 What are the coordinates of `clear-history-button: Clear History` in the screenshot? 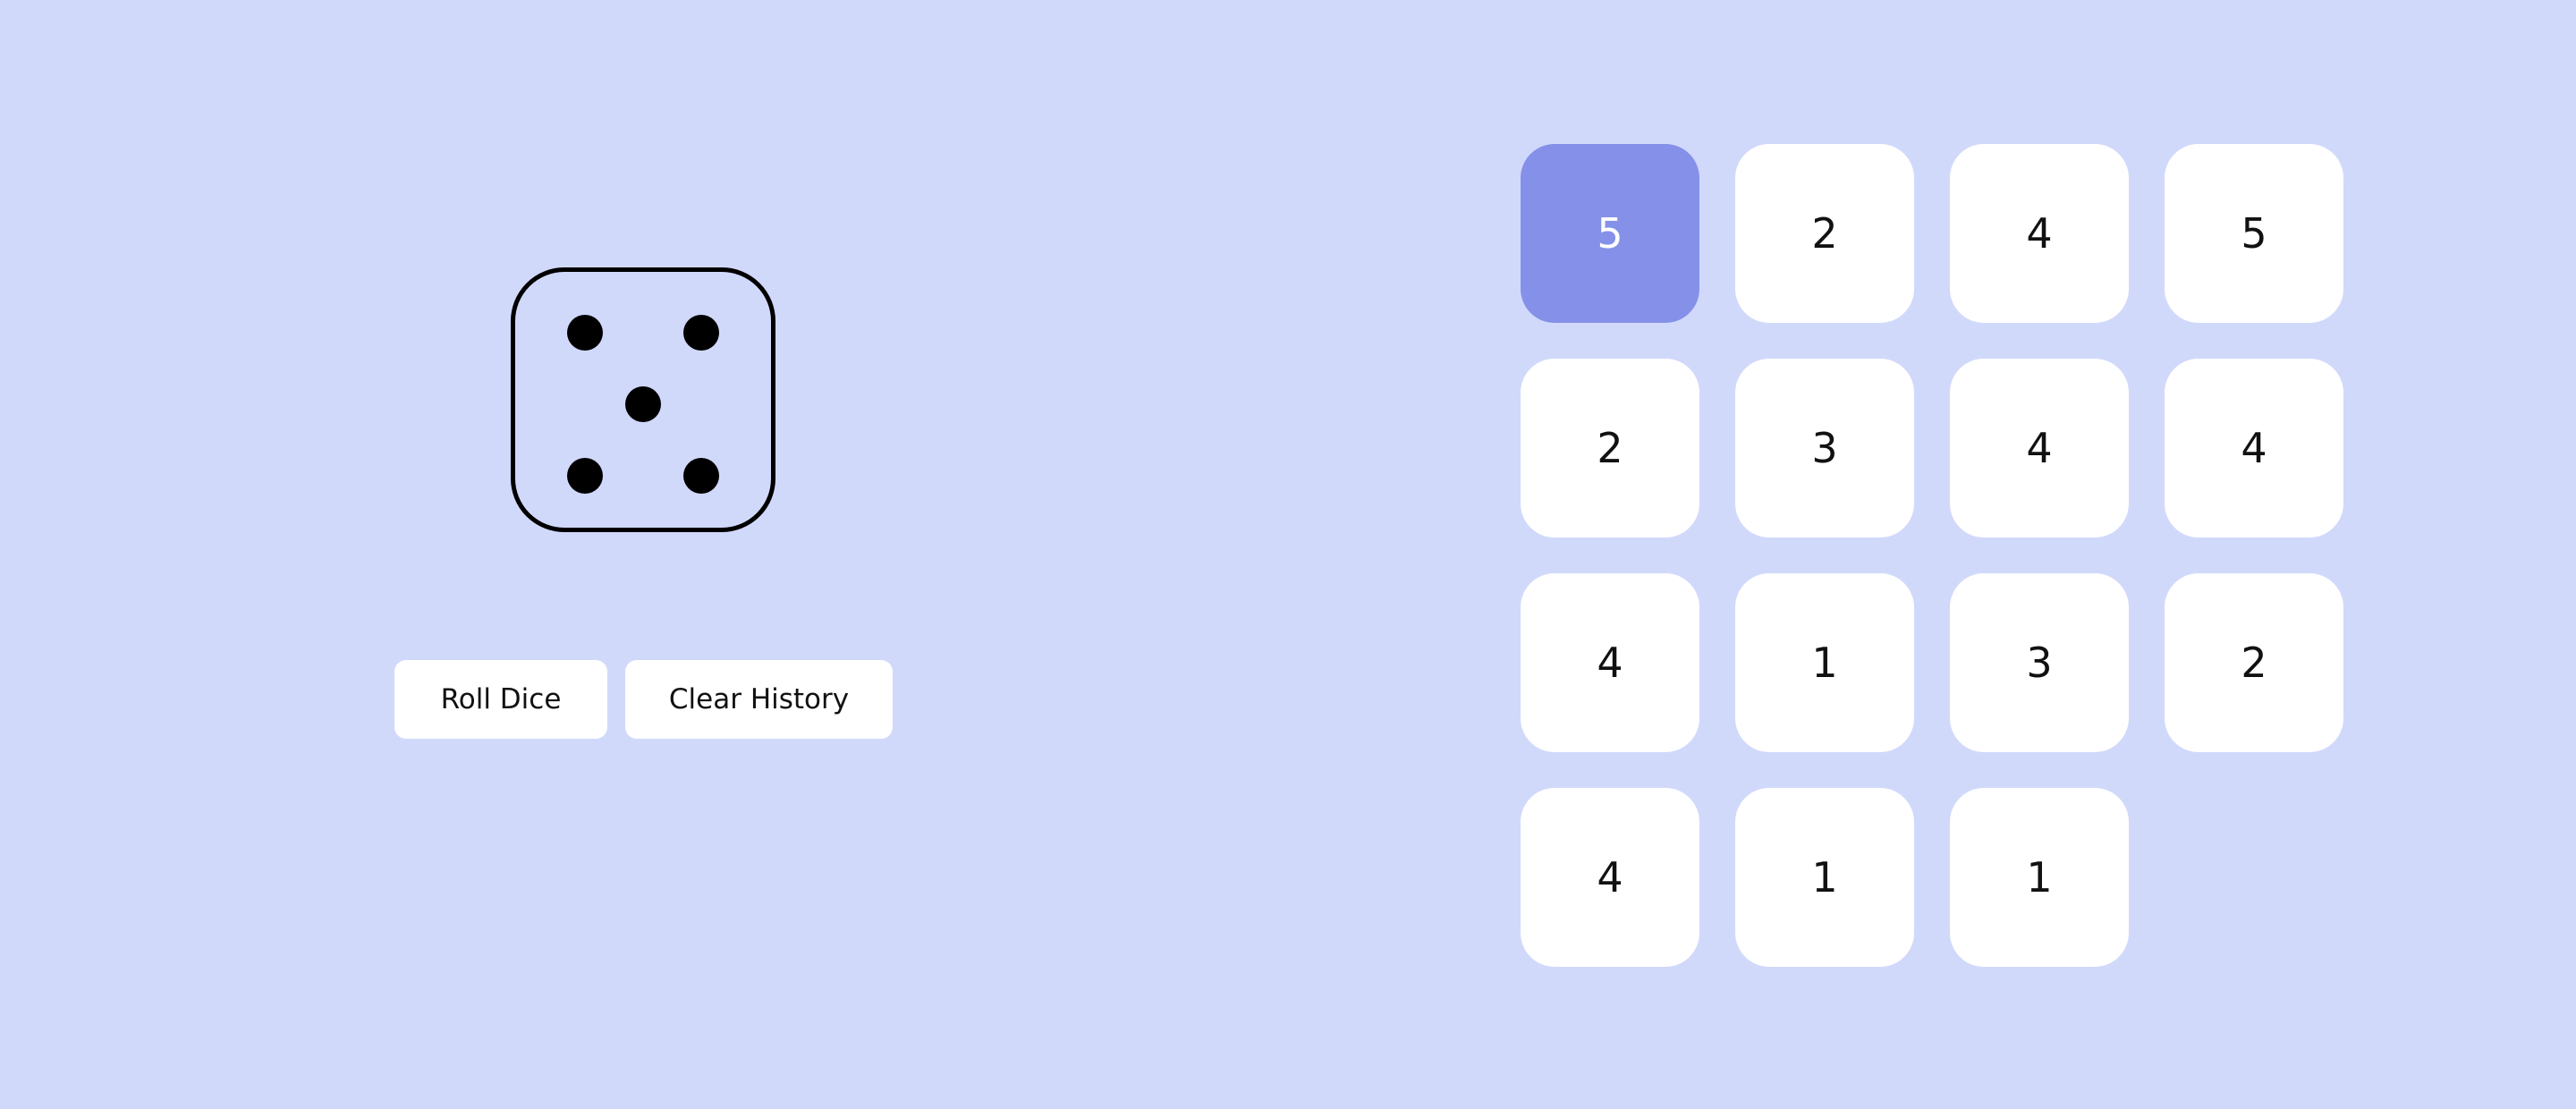 It's located at (759, 699).